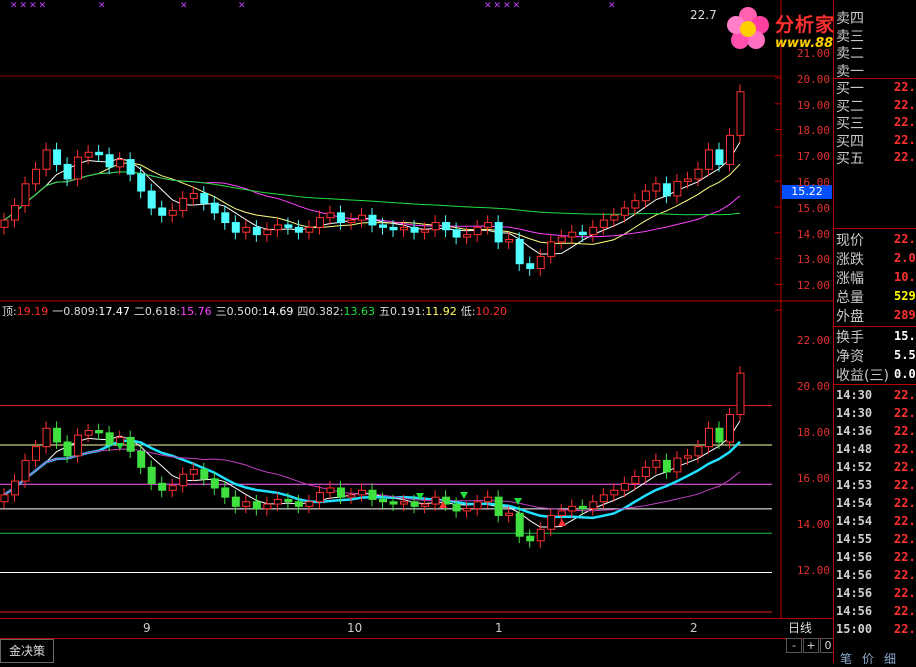 The image size is (916, 667). What do you see at coordinates (813, 260) in the screenshot?
I see `axis-tick-label: 13.00` at bounding box center [813, 260].